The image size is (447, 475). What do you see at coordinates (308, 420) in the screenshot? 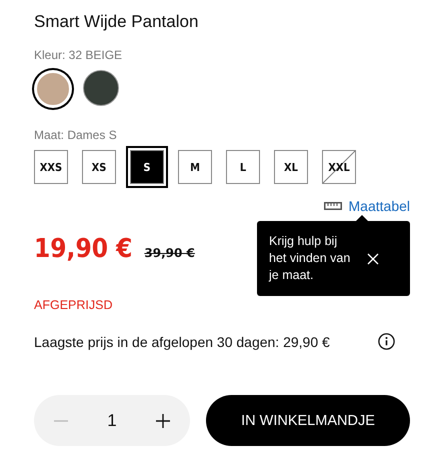
I see `add-to-cart-button: IN WINKELMANDJE` at bounding box center [308, 420].